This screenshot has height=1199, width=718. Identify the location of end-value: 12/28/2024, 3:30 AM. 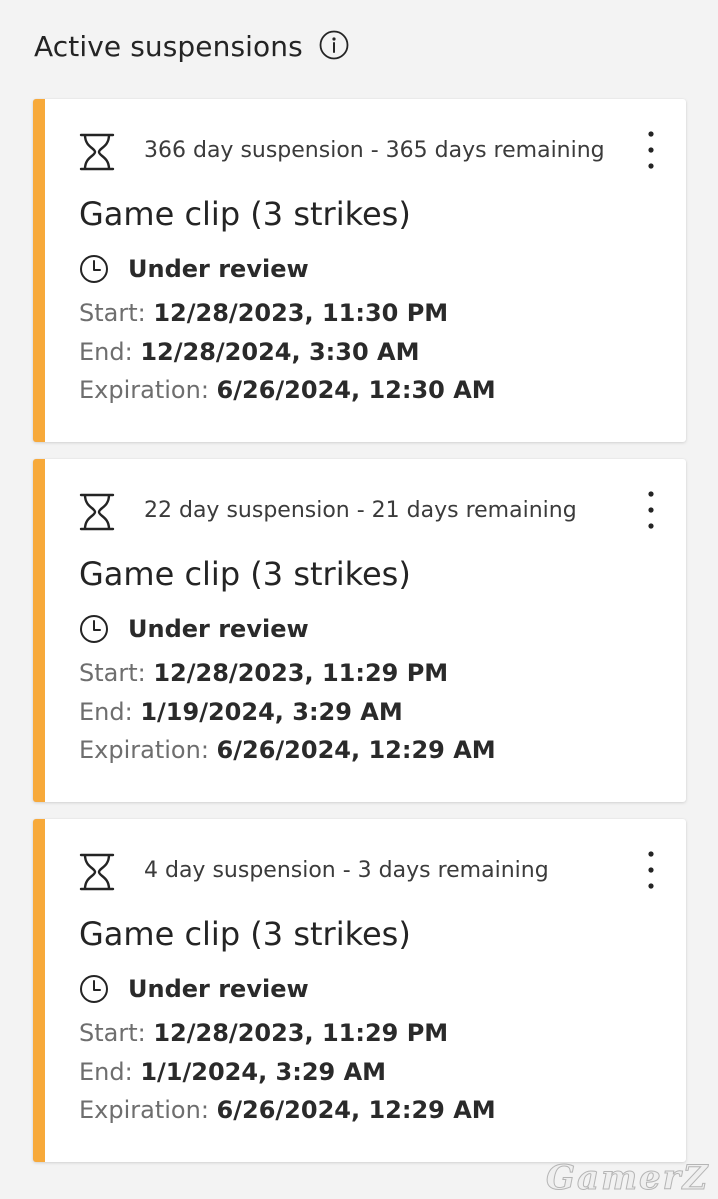
(280, 352).